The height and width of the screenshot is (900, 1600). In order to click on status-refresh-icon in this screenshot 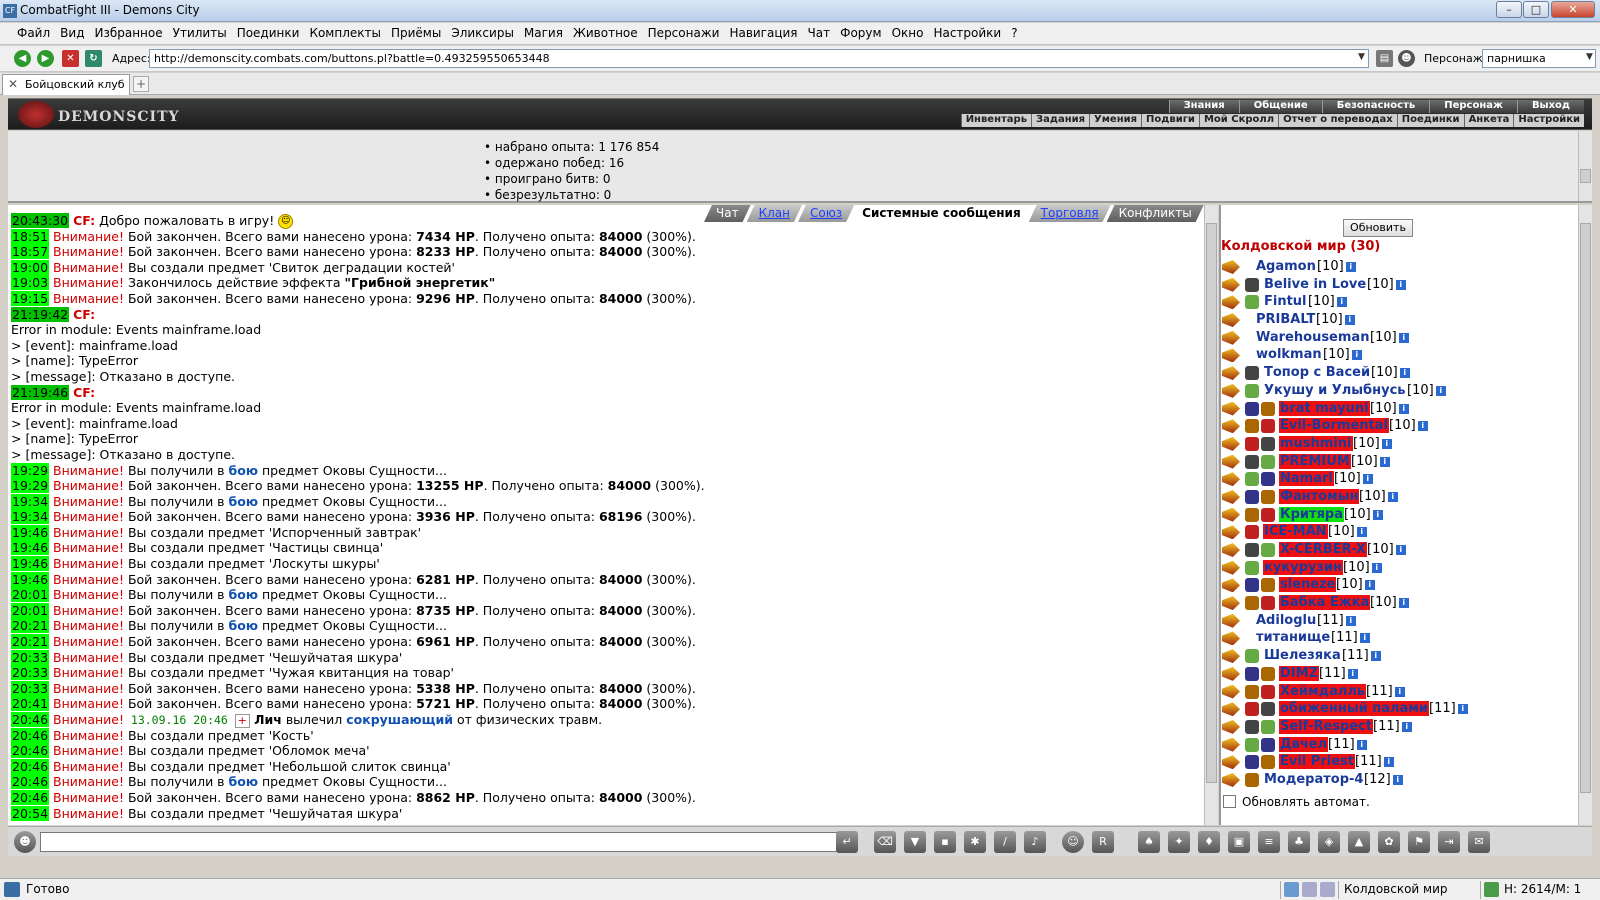, I will do `click(1491, 889)`.